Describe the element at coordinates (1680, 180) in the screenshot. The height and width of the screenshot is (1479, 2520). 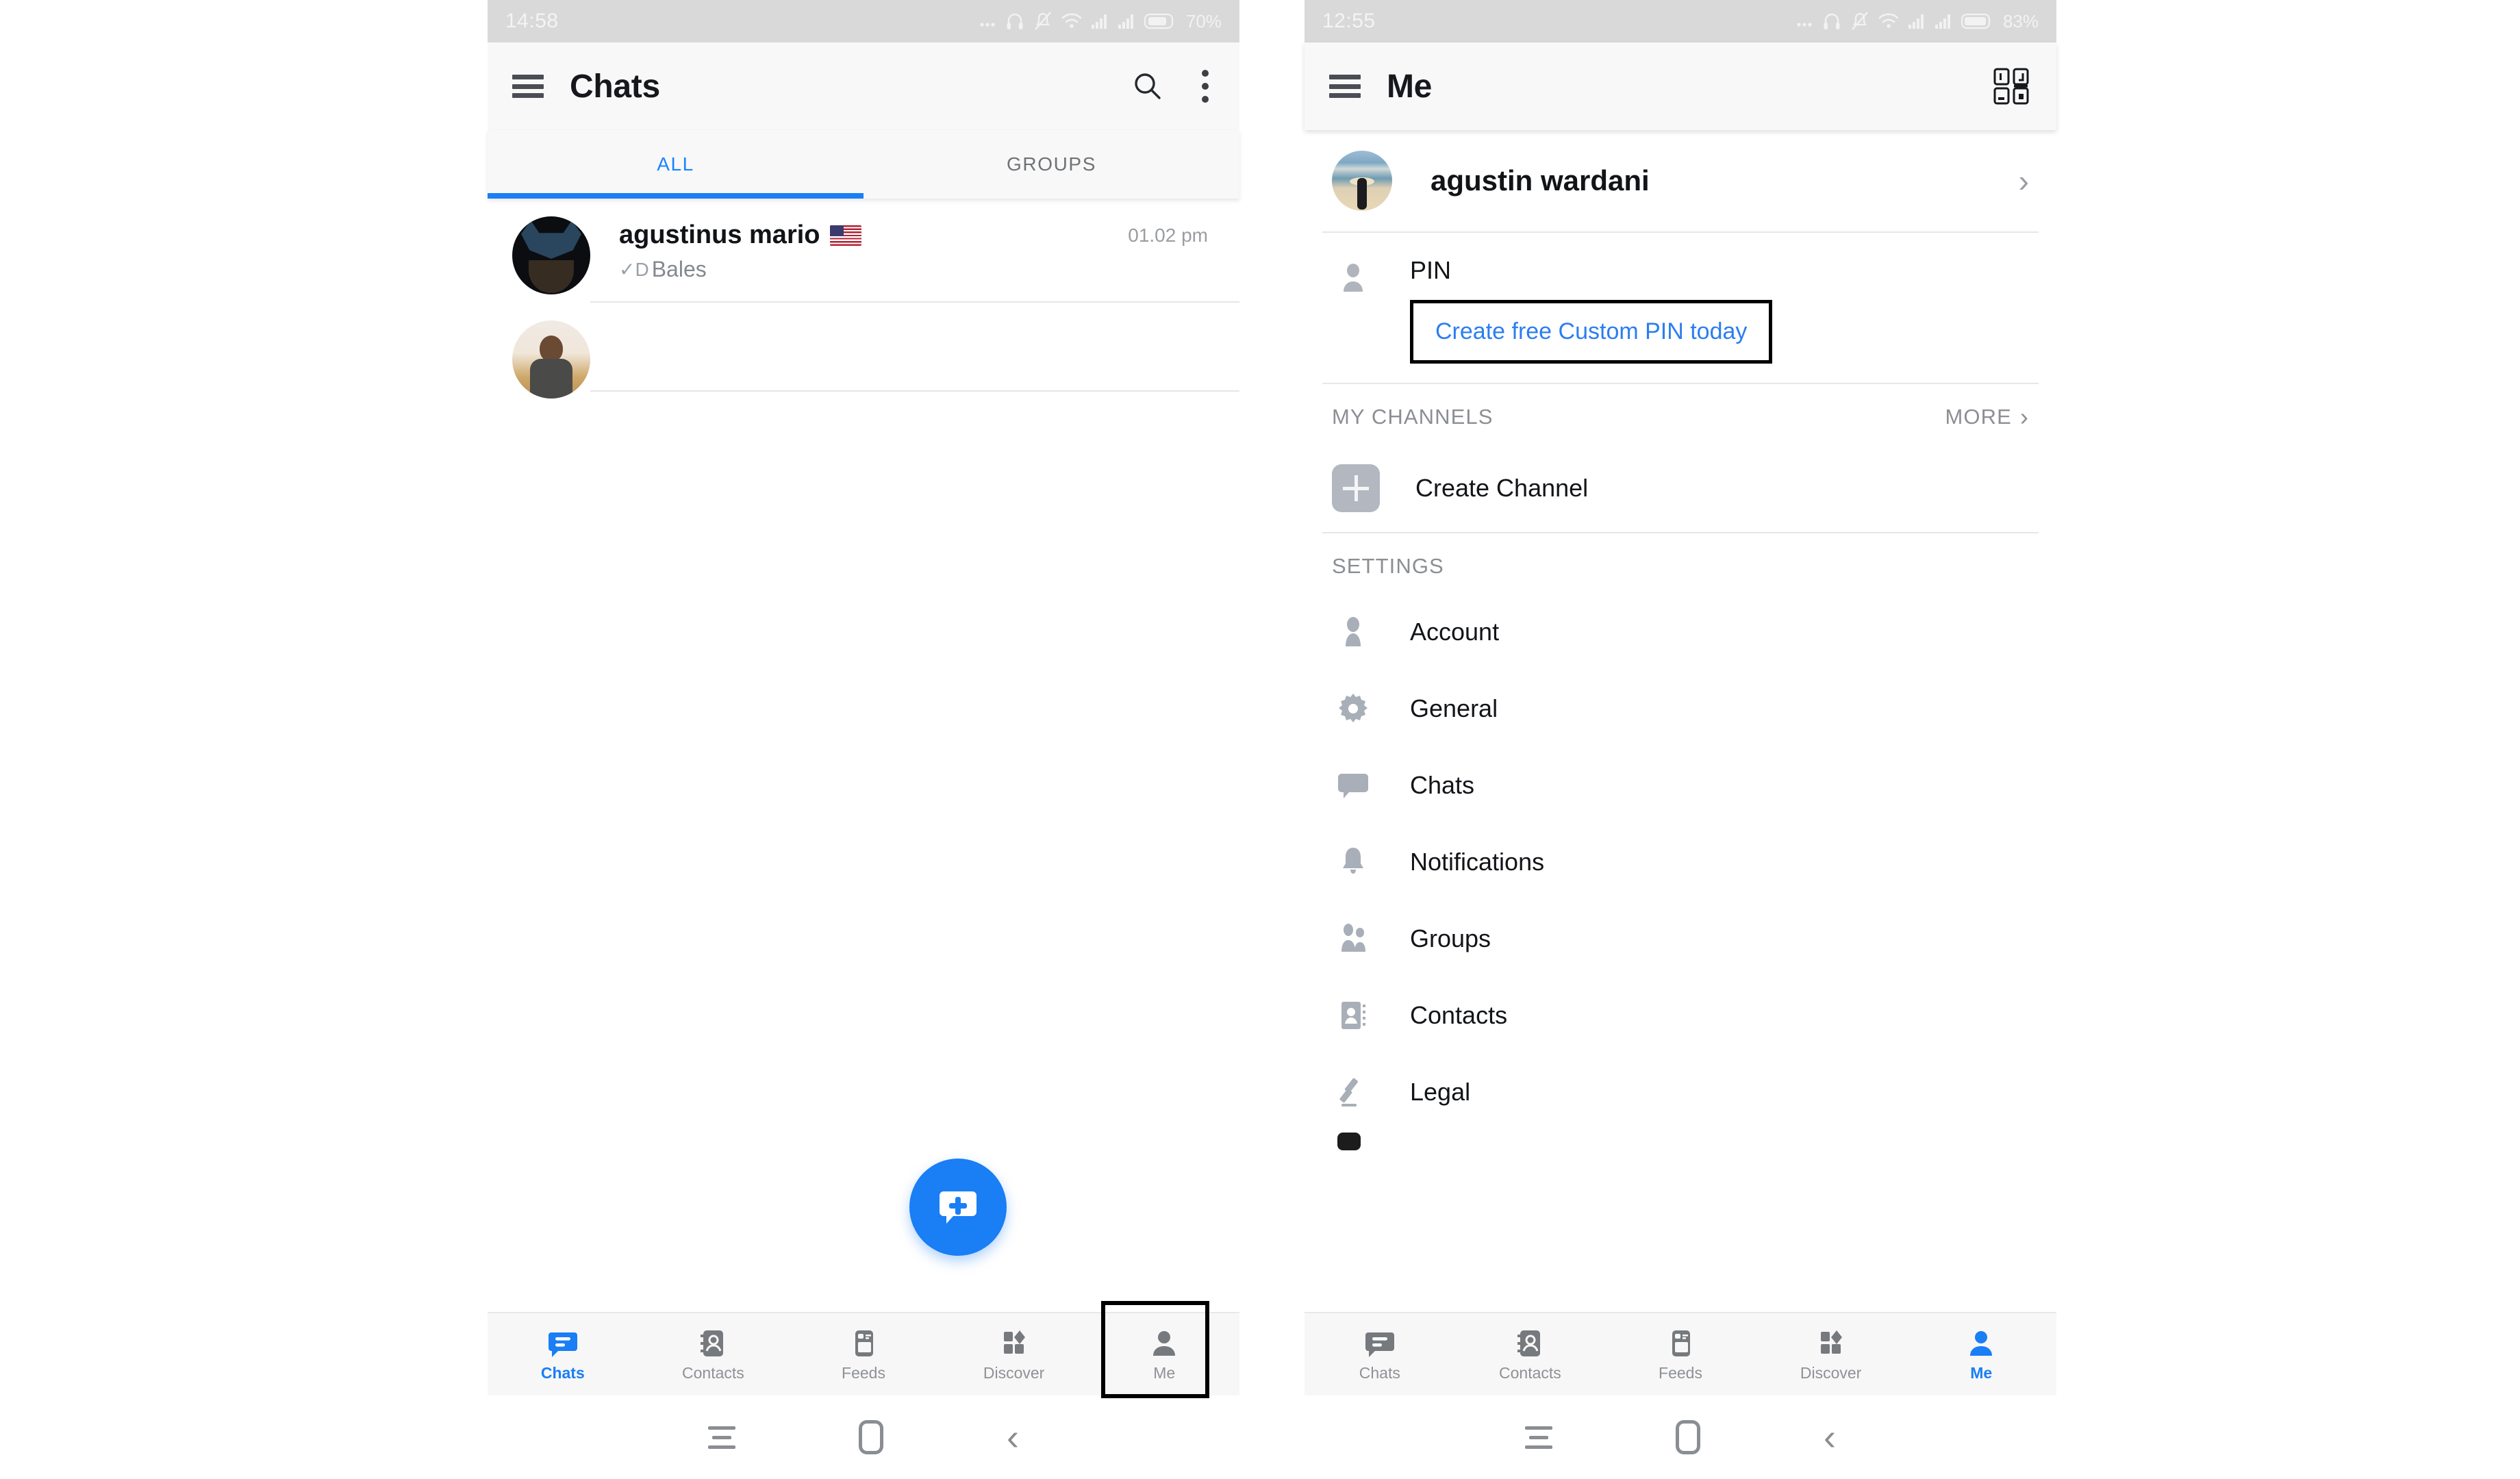
I see `profile-row: agustin wardani ›` at that location.